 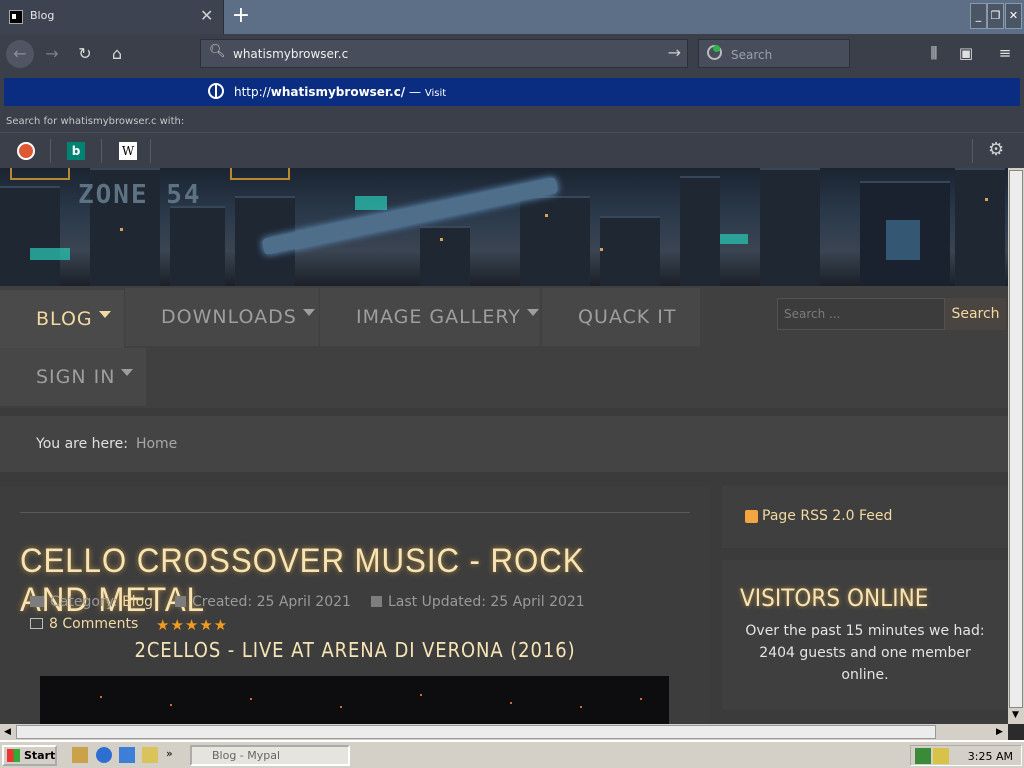 I want to click on browser-icon, so click(x=104, y=755).